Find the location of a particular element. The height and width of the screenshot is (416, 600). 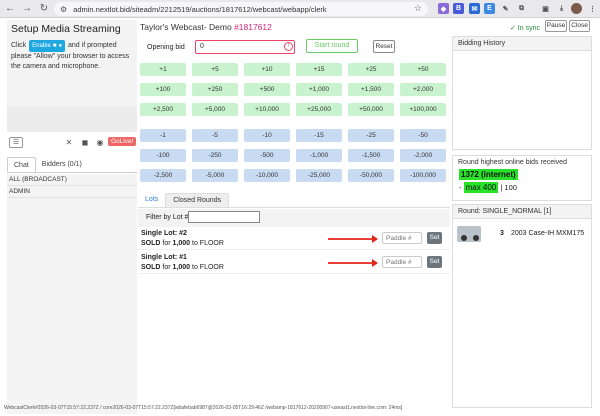

extension-icon: E is located at coordinates (489, 8).